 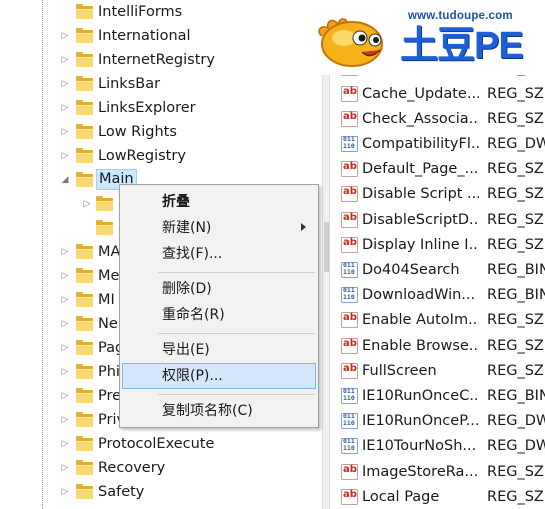 I want to click on value-row: Check_Associa... REG_SZ, so click(x=438, y=119).